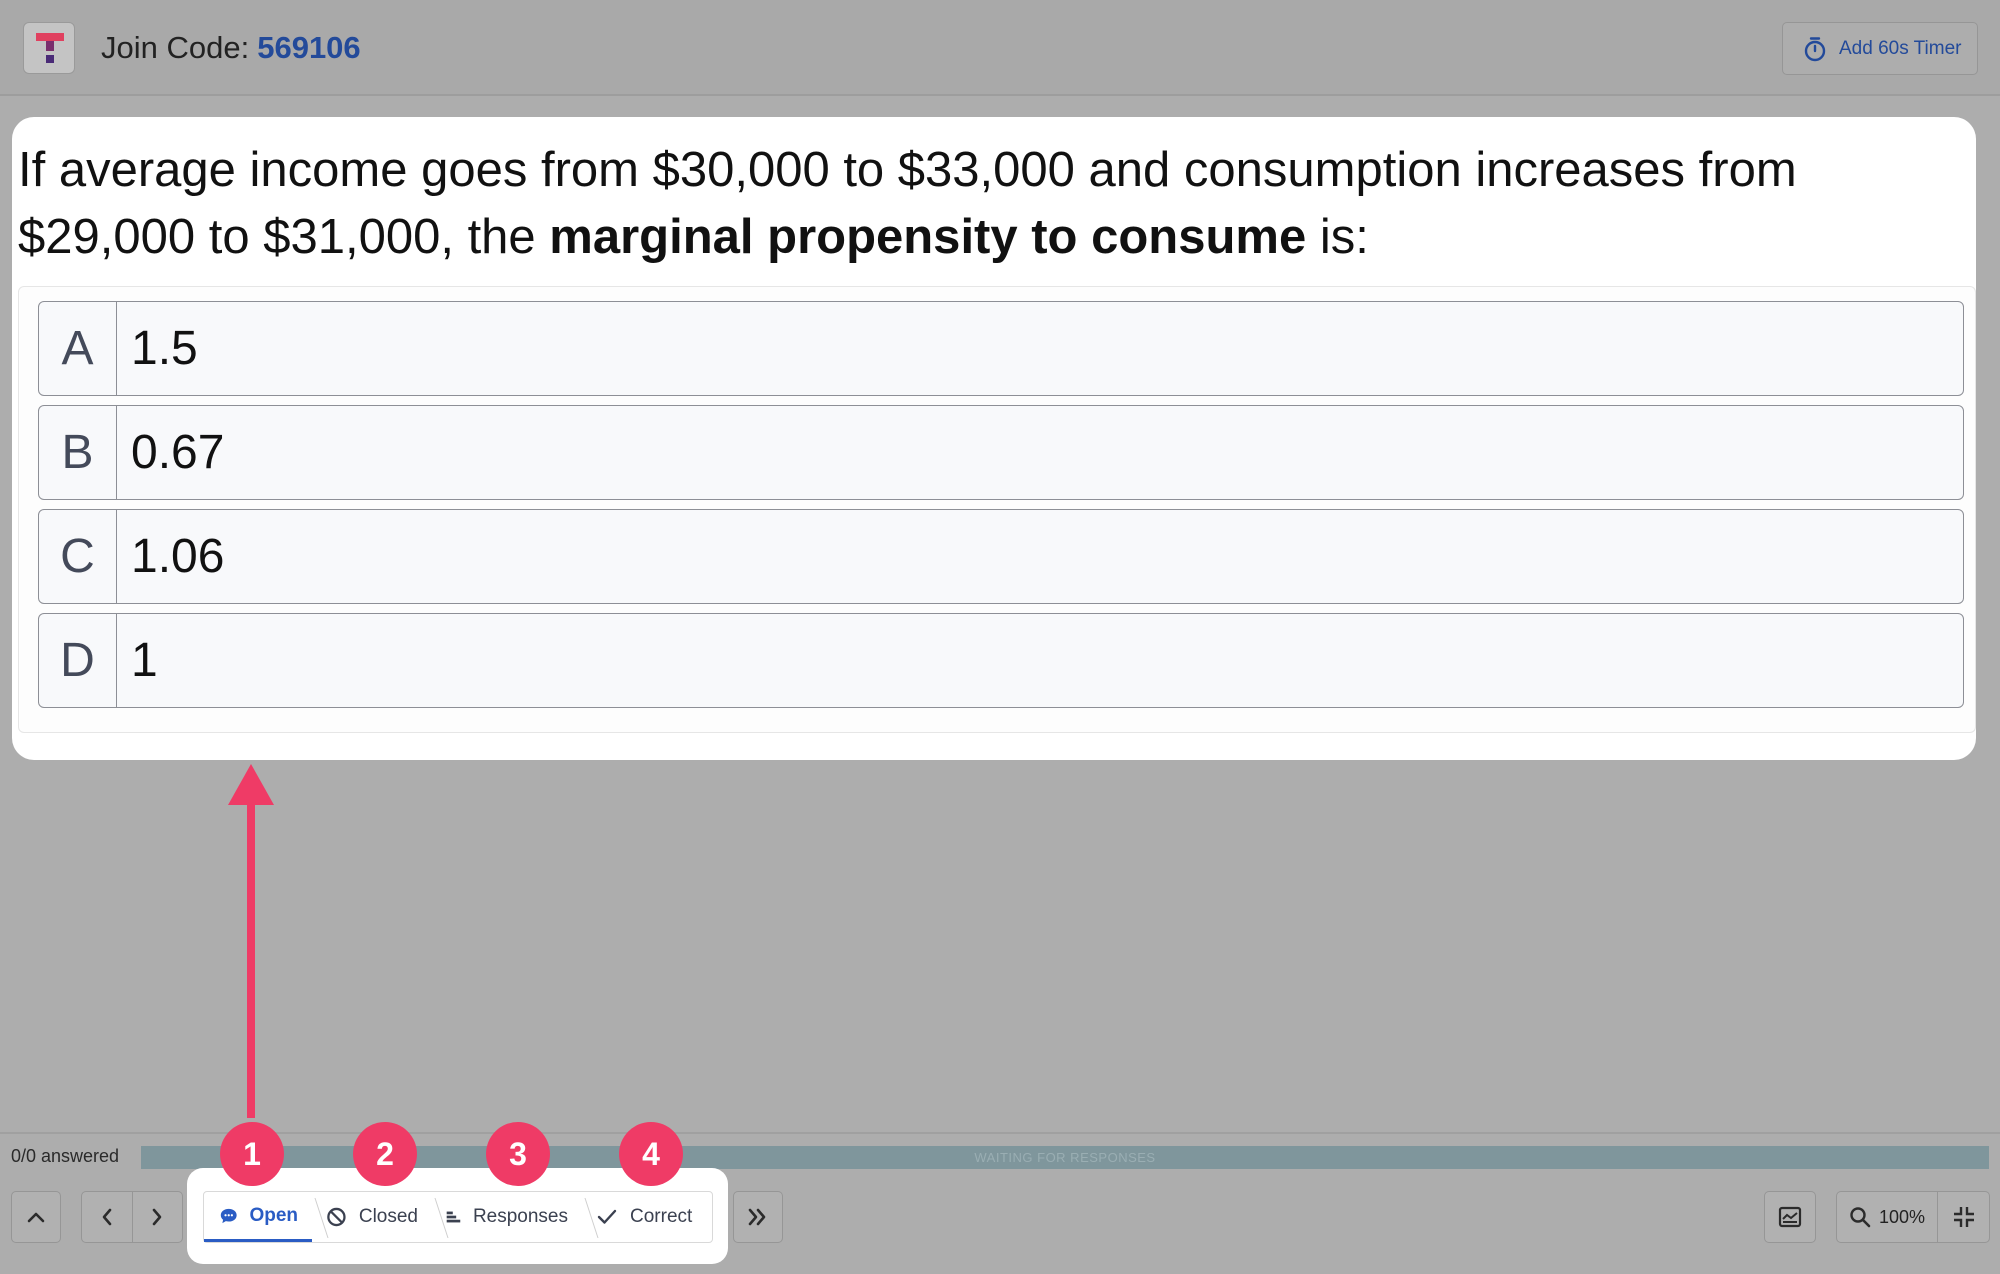 This screenshot has width=2000, height=1274. Describe the element at coordinates (1001, 556) in the screenshot. I see `choice-c: C 1.06` at that location.